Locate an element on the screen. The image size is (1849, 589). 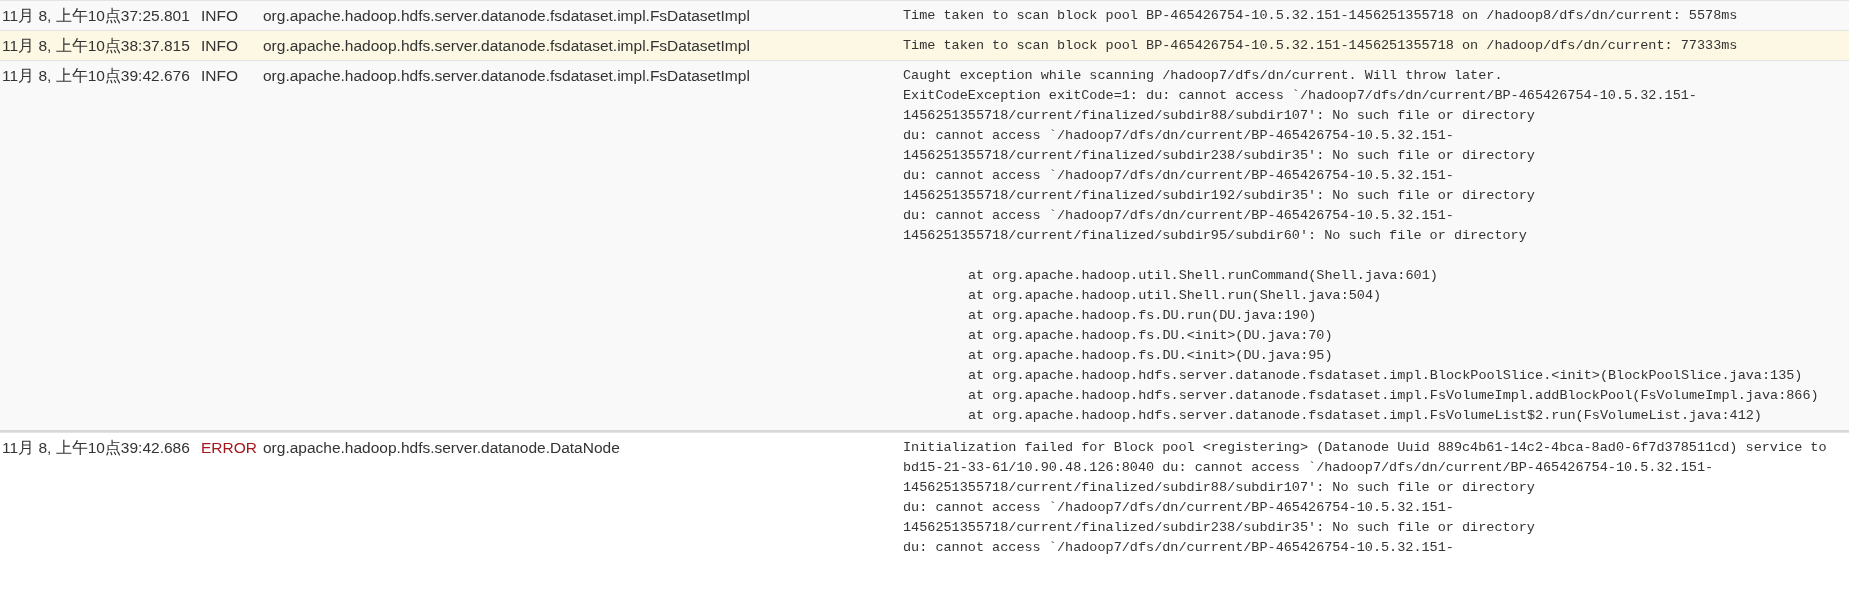
log-message-line: ExitCodeException exitCode=1: du: cannot access `/hadoop7/dfs/dn/current/BP-465426754-10.5.32.151- is located at coordinates (1300, 96).